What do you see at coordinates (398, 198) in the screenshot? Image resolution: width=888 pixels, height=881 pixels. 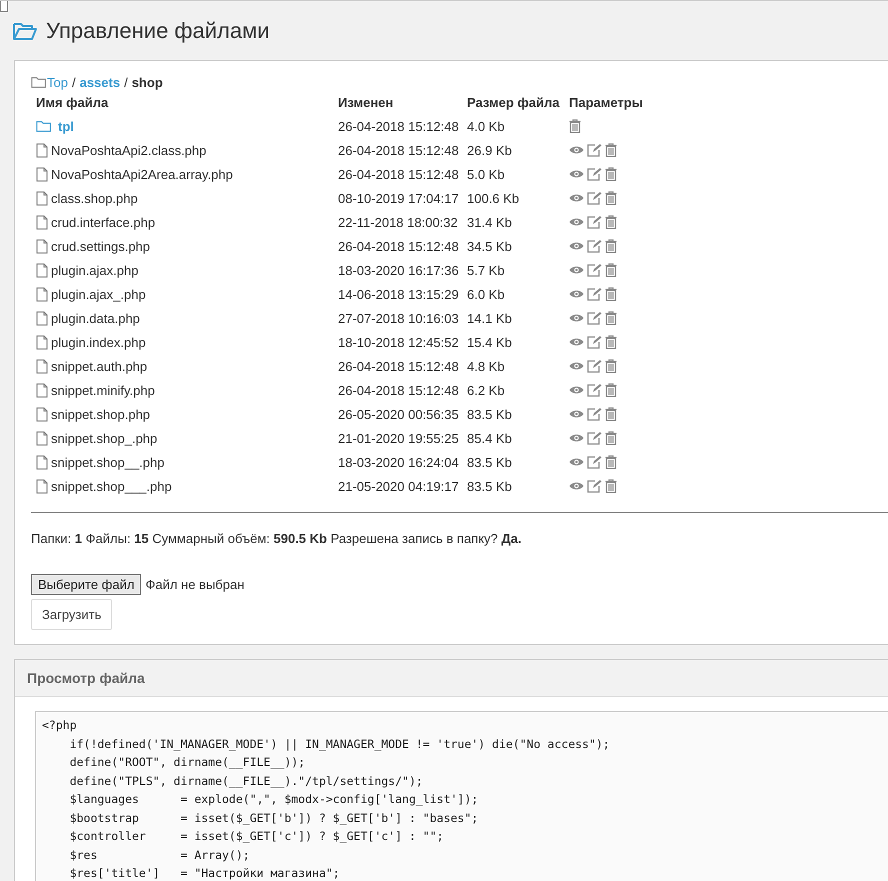 I see `modified-date: 08-10-2019 17:04:17` at bounding box center [398, 198].